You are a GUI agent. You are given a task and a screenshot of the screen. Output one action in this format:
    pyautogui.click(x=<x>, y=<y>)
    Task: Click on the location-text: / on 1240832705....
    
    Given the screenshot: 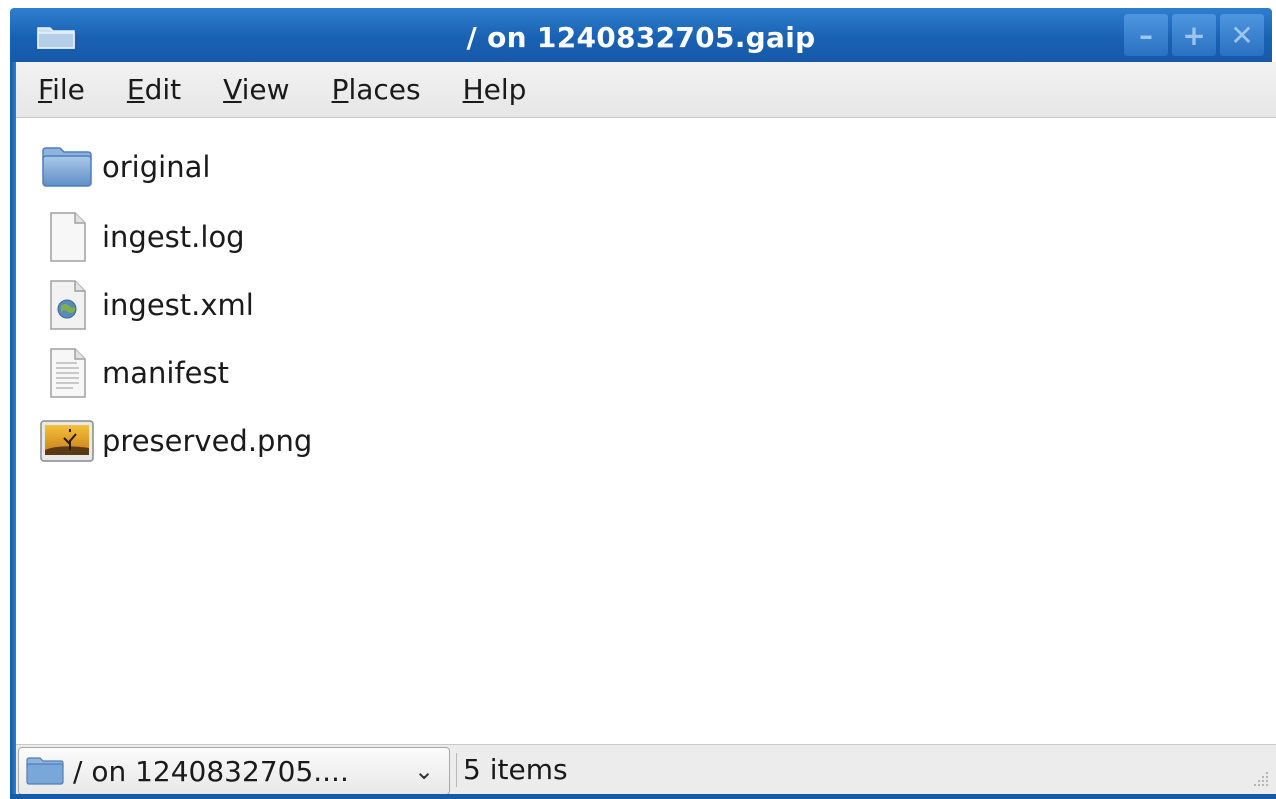 What is the action you would take?
    pyautogui.click(x=211, y=771)
    